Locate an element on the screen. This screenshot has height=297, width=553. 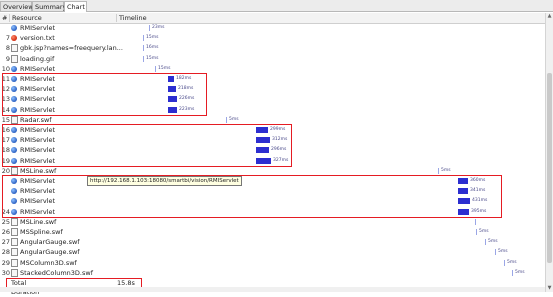
row-number: 9 is located at coordinates (7, 58).